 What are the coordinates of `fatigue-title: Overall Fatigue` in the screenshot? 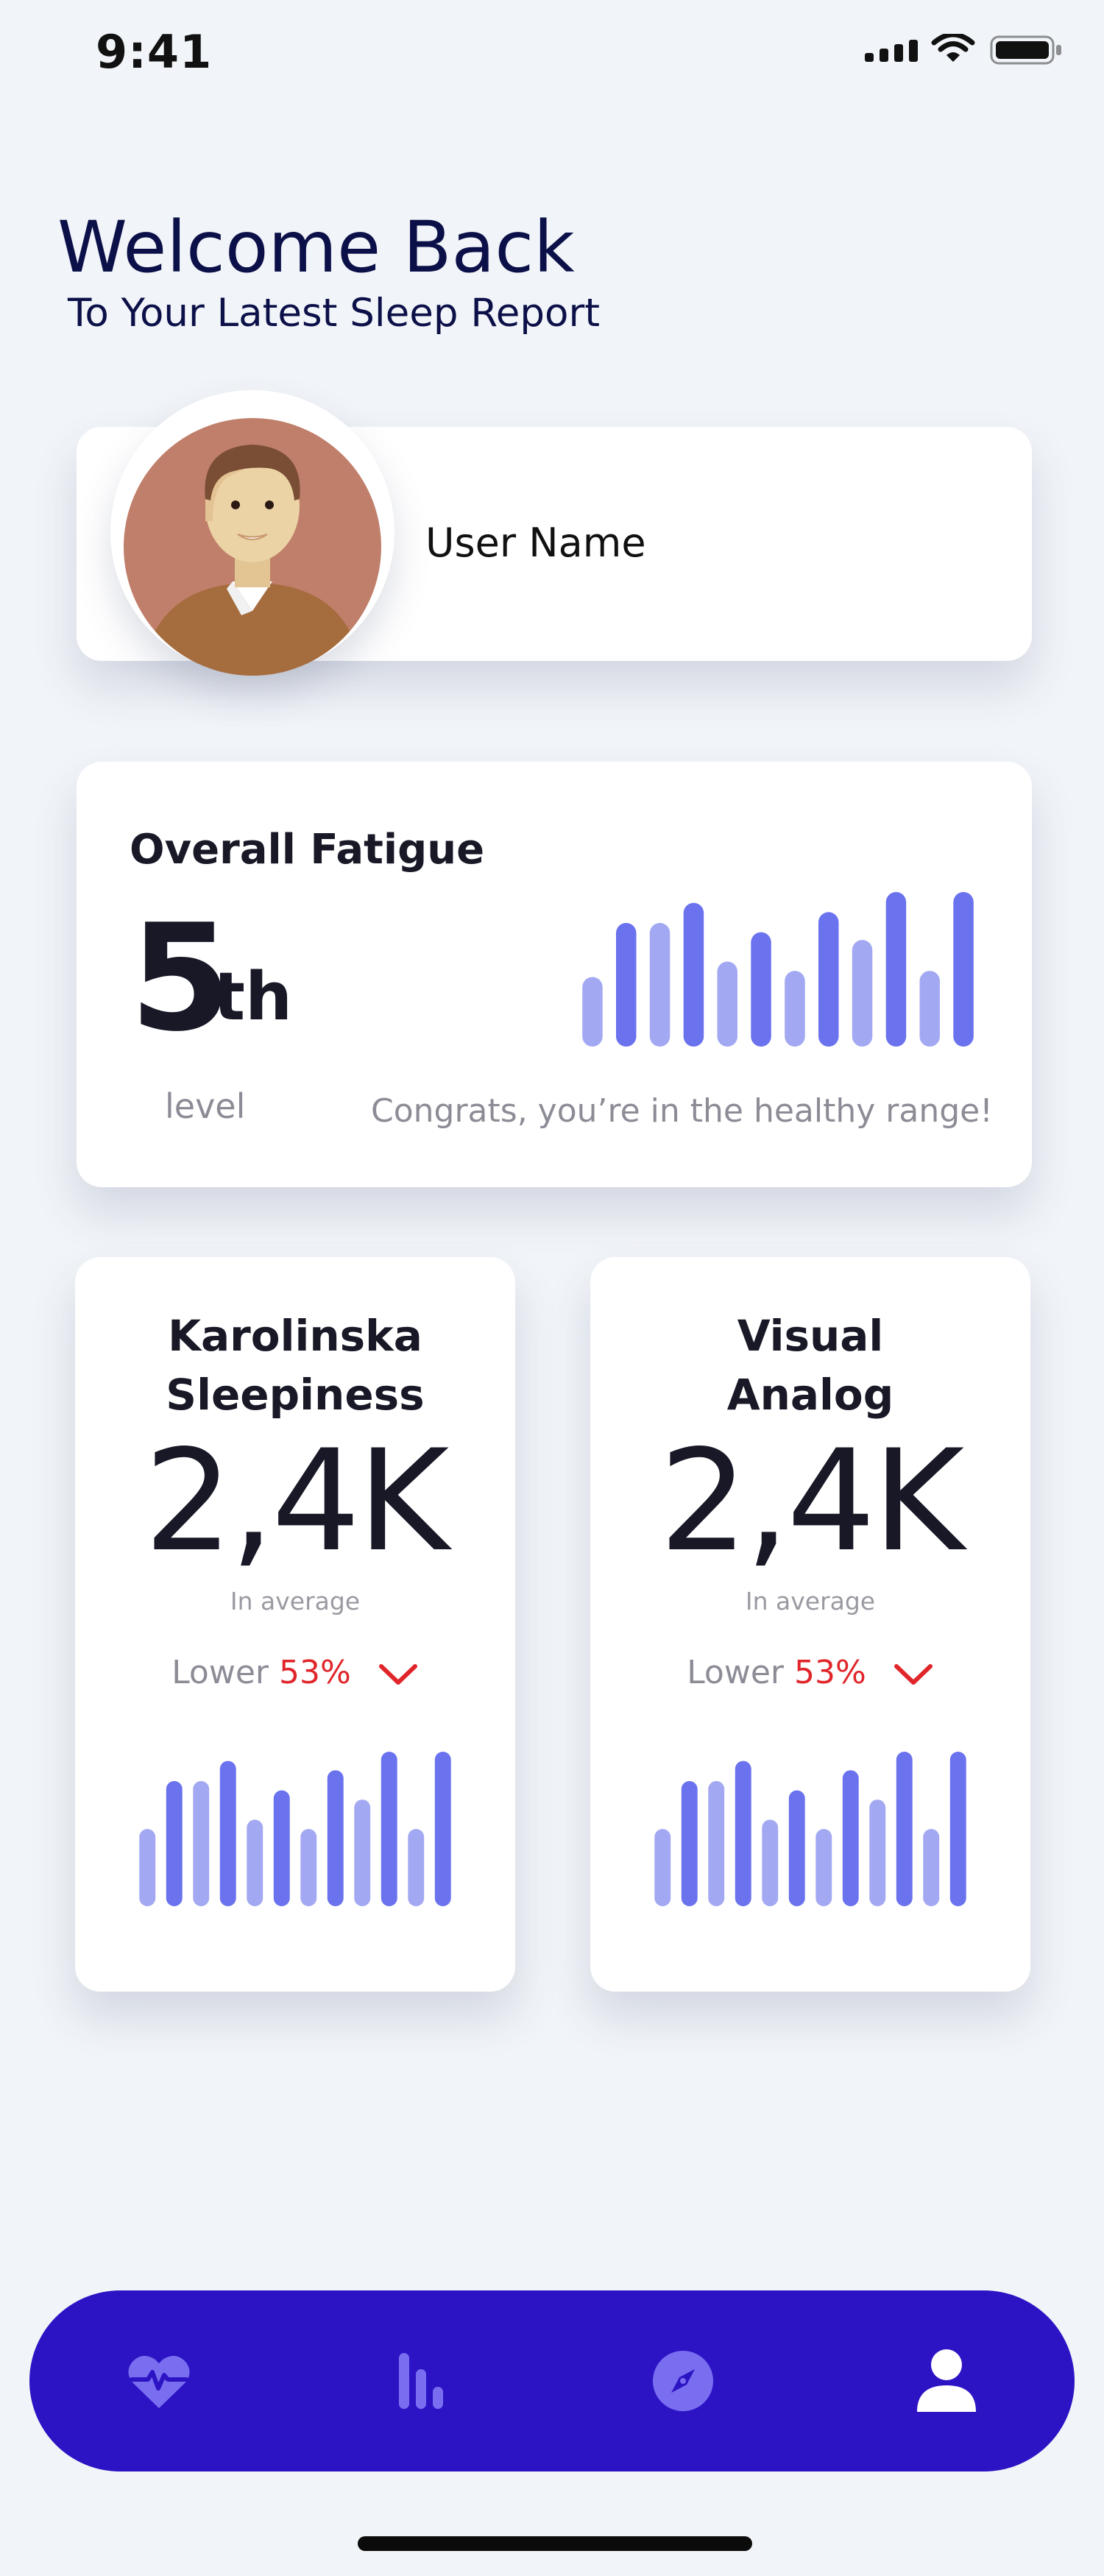 It's located at (307, 850).